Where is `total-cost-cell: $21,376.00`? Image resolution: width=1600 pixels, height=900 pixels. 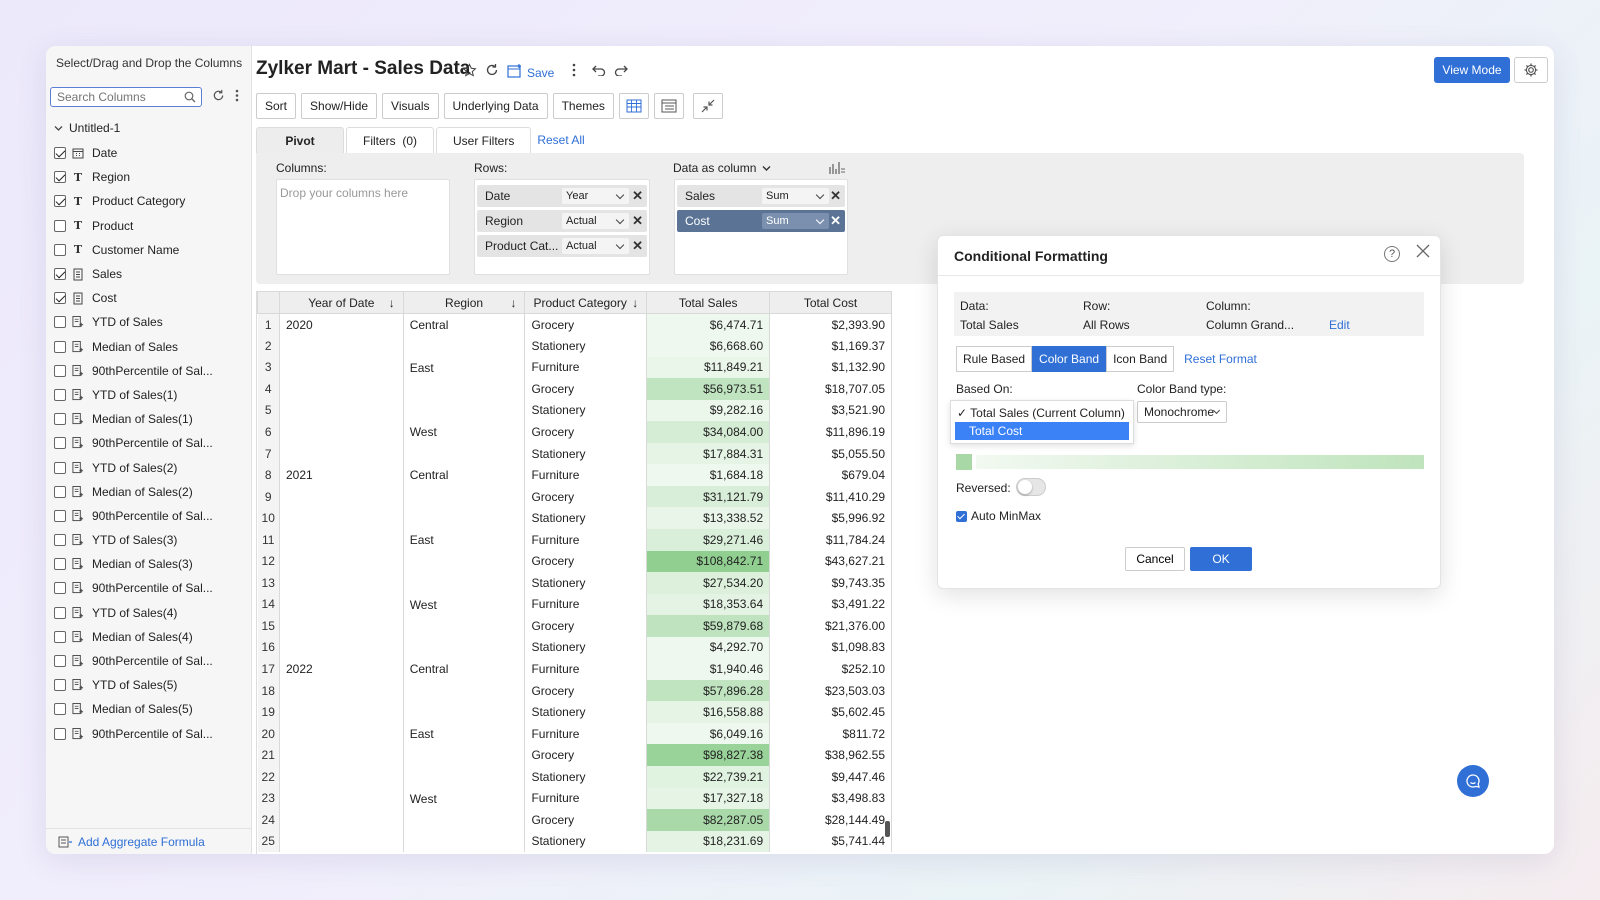 total-cost-cell: $21,376.00 is located at coordinates (830, 626).